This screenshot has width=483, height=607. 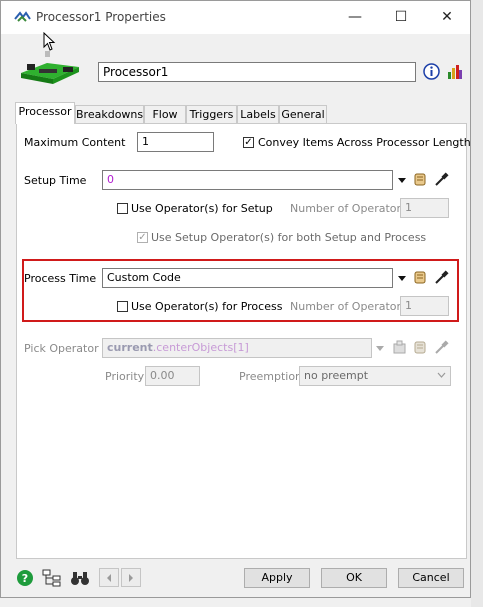 I want to click on chevron-right-icon, so click(x=131, y=578).